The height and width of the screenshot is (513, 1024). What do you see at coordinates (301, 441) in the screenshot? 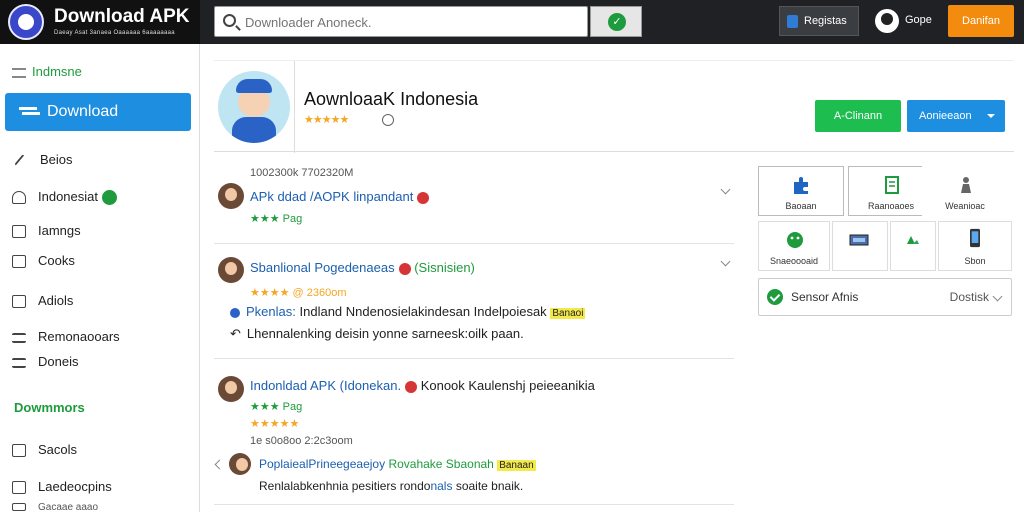
I see `post-timestamp: 1e s0o8oo 2:2c3oom` at bounding box center [301, 441].